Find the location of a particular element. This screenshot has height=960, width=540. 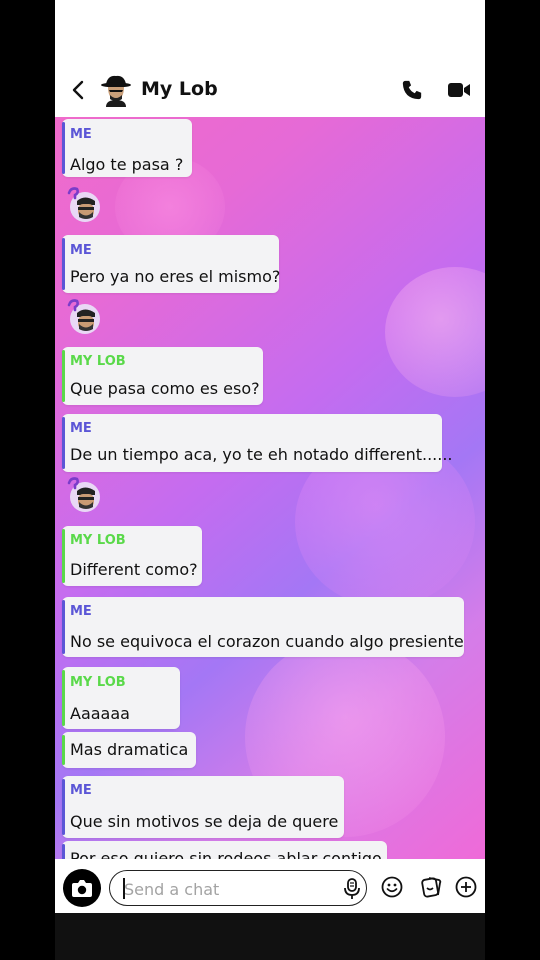

microphone-icon is located at coordinates (352, 889).